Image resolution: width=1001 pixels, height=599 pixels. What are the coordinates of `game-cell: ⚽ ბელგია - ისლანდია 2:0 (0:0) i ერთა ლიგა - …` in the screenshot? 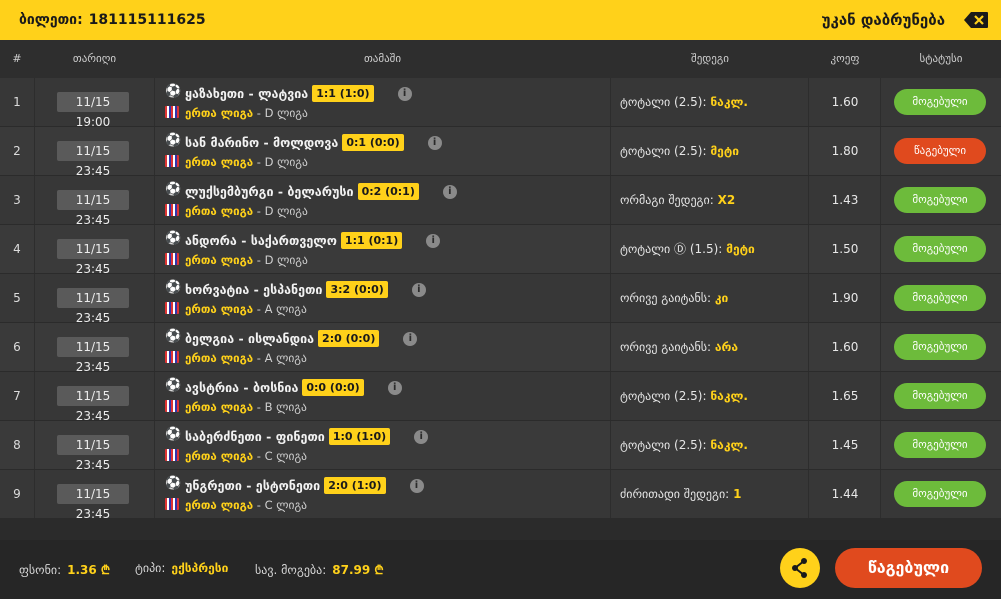 It's located at (383, 347).